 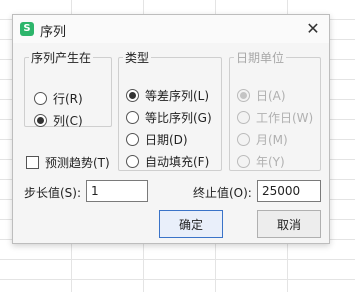 I want to click on radio-label: 年(Y), so click(x=270, y=161).